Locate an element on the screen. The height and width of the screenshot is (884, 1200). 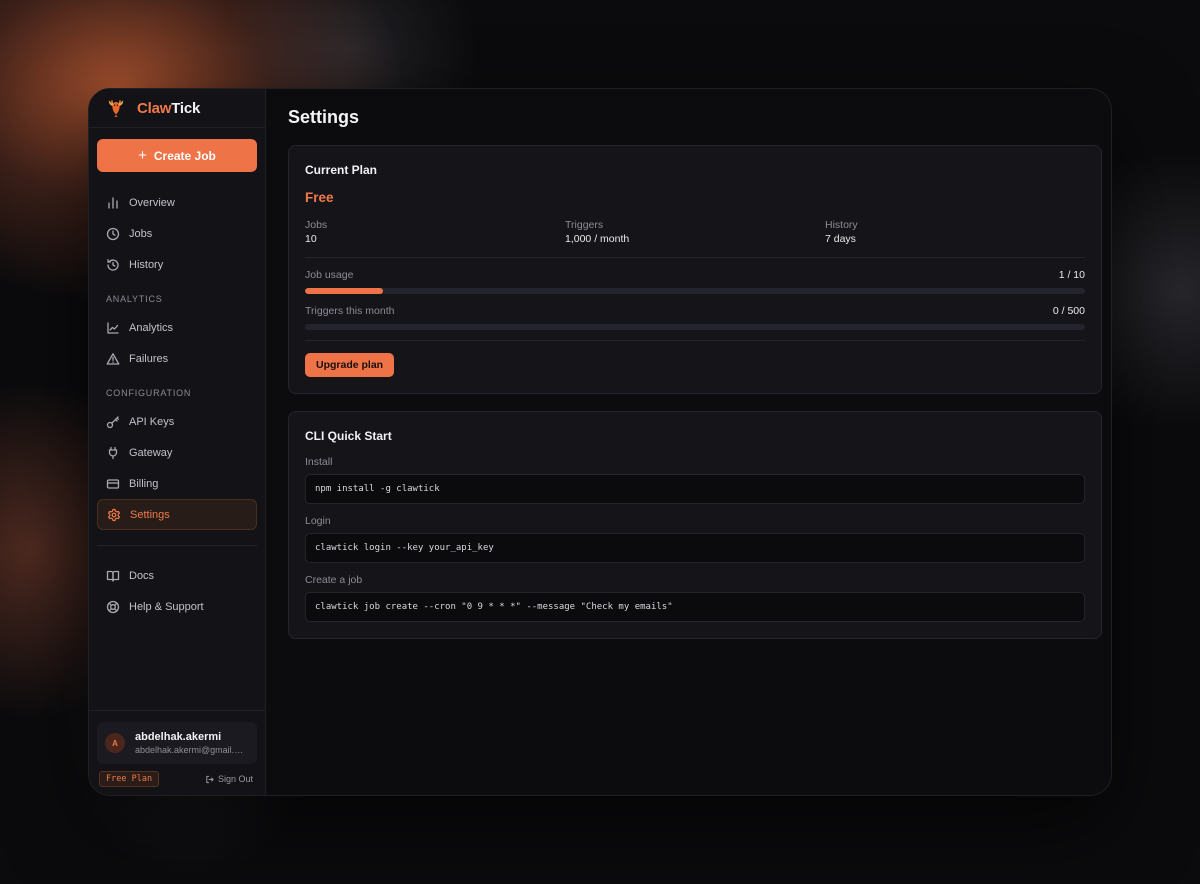
user-name: abdelhak.akermi is located at coordinates (178, 737).